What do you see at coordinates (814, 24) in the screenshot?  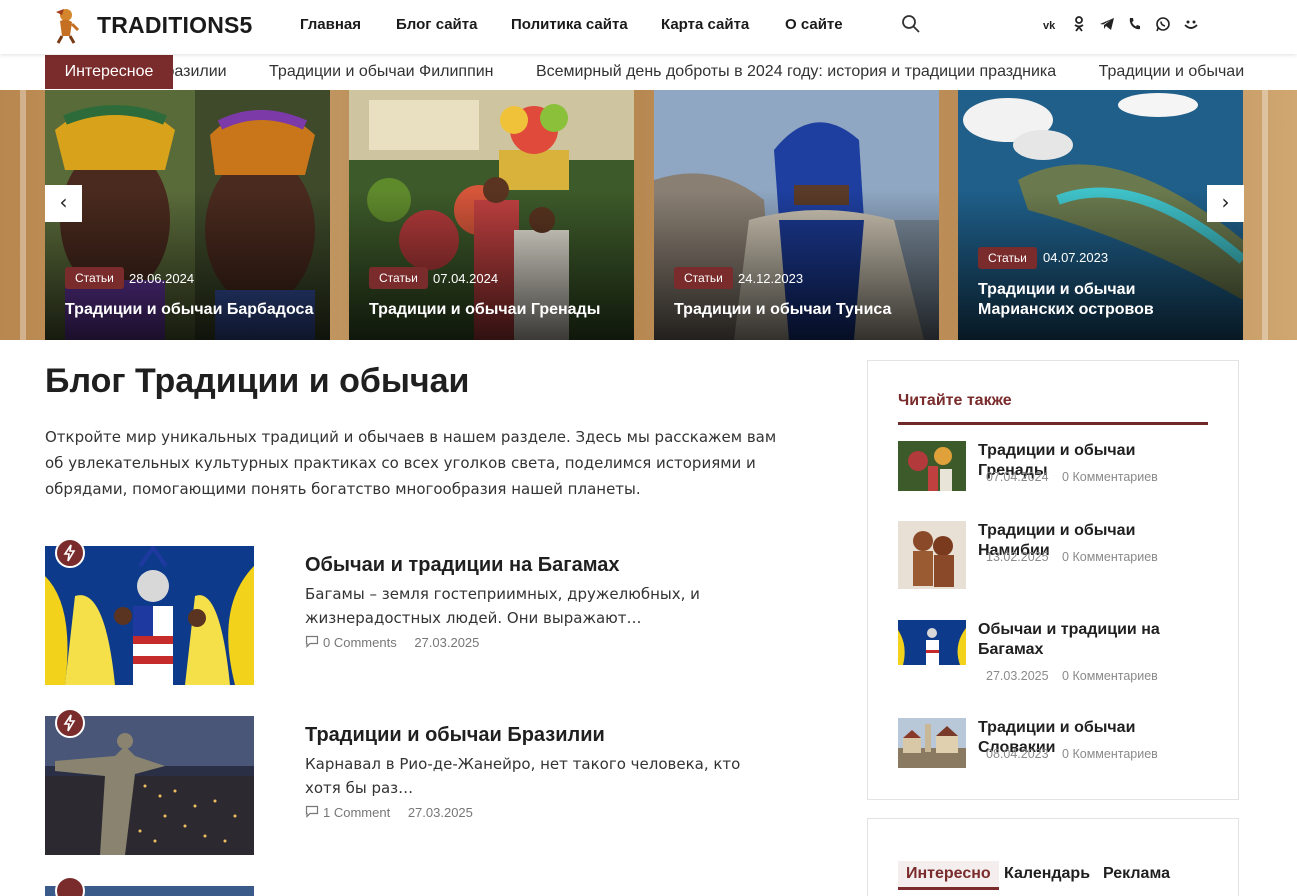 I see `nav-item-about: О сайте` at bounding box center [814, 24].